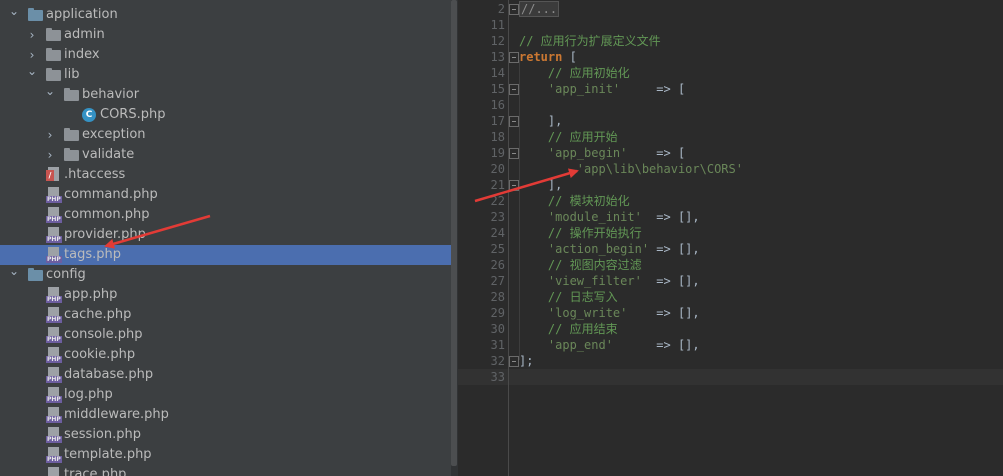 The height and width of the screenshot is (476, 1003). Describe the element at coordinates (730, 281) in the screenshot. I see `code-line: 27 'view_filter' => [],` at that location.